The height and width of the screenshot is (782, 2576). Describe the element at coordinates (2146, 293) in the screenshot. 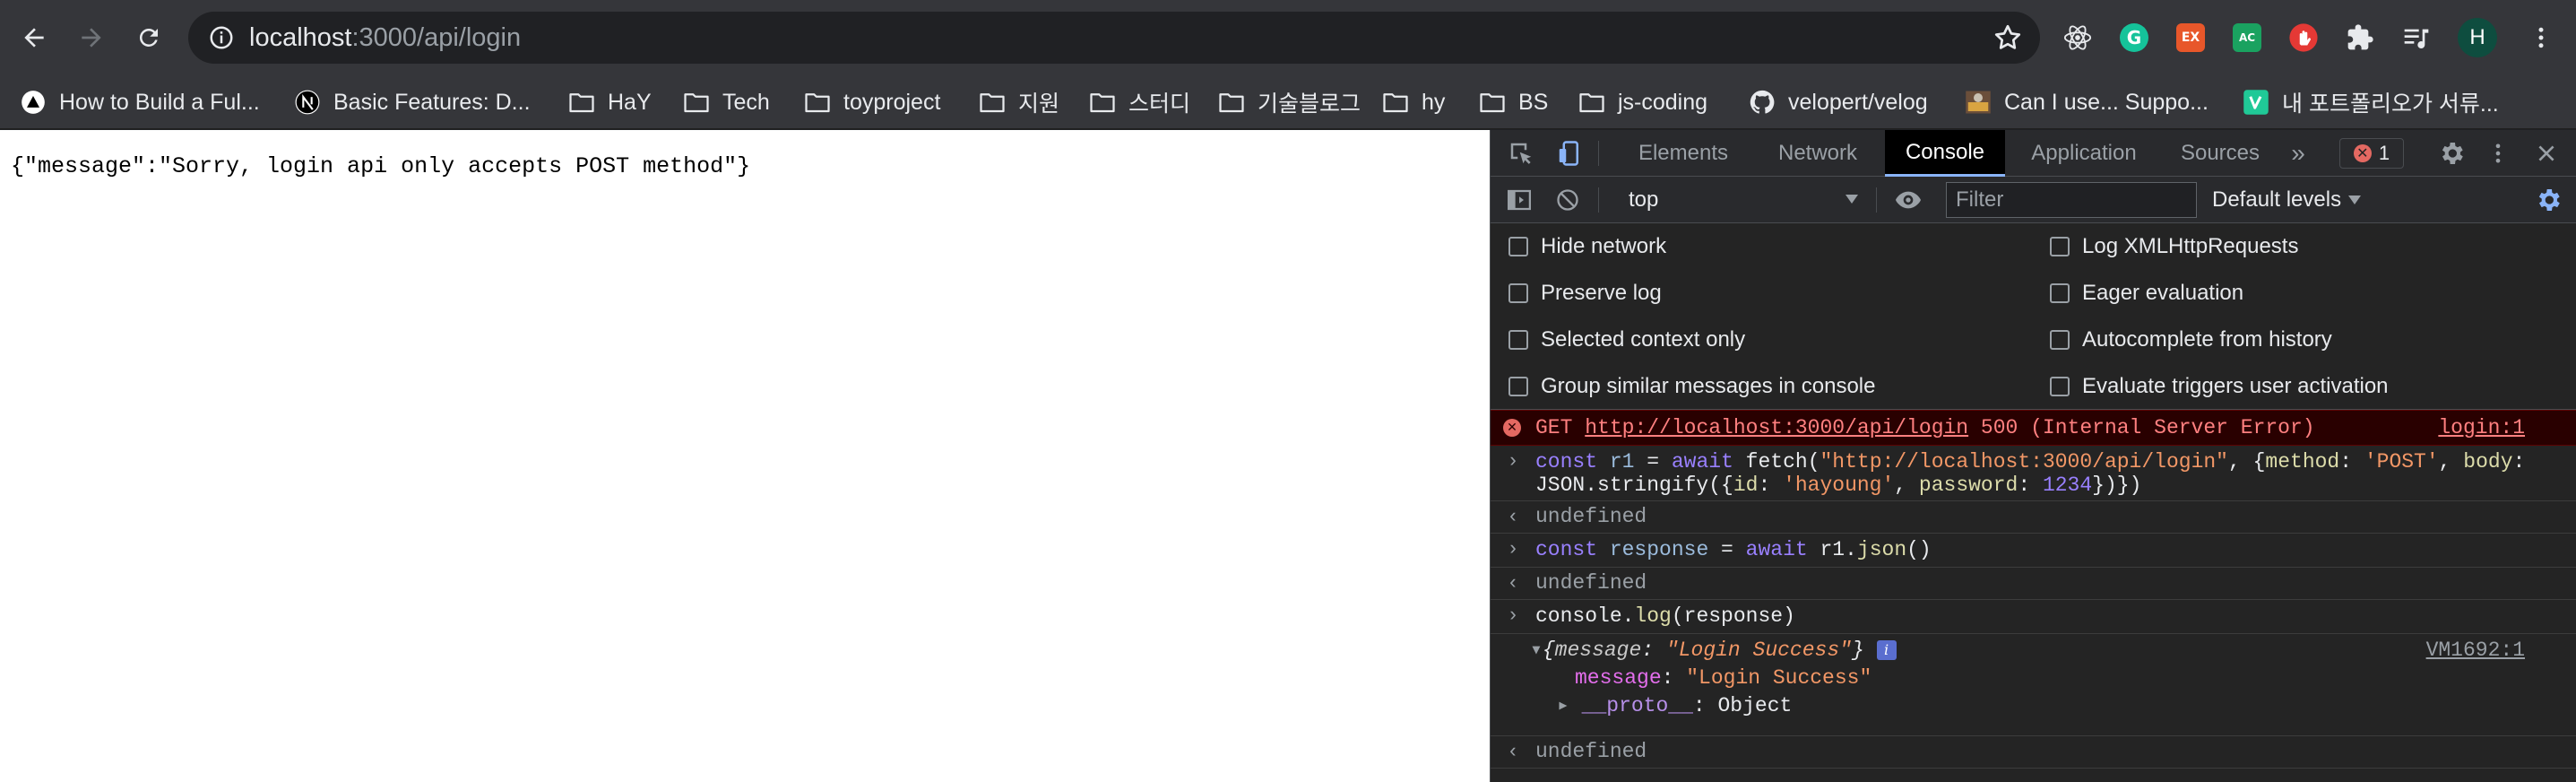

I see `eager-evaluation-option: Eager evaluation` at that location.